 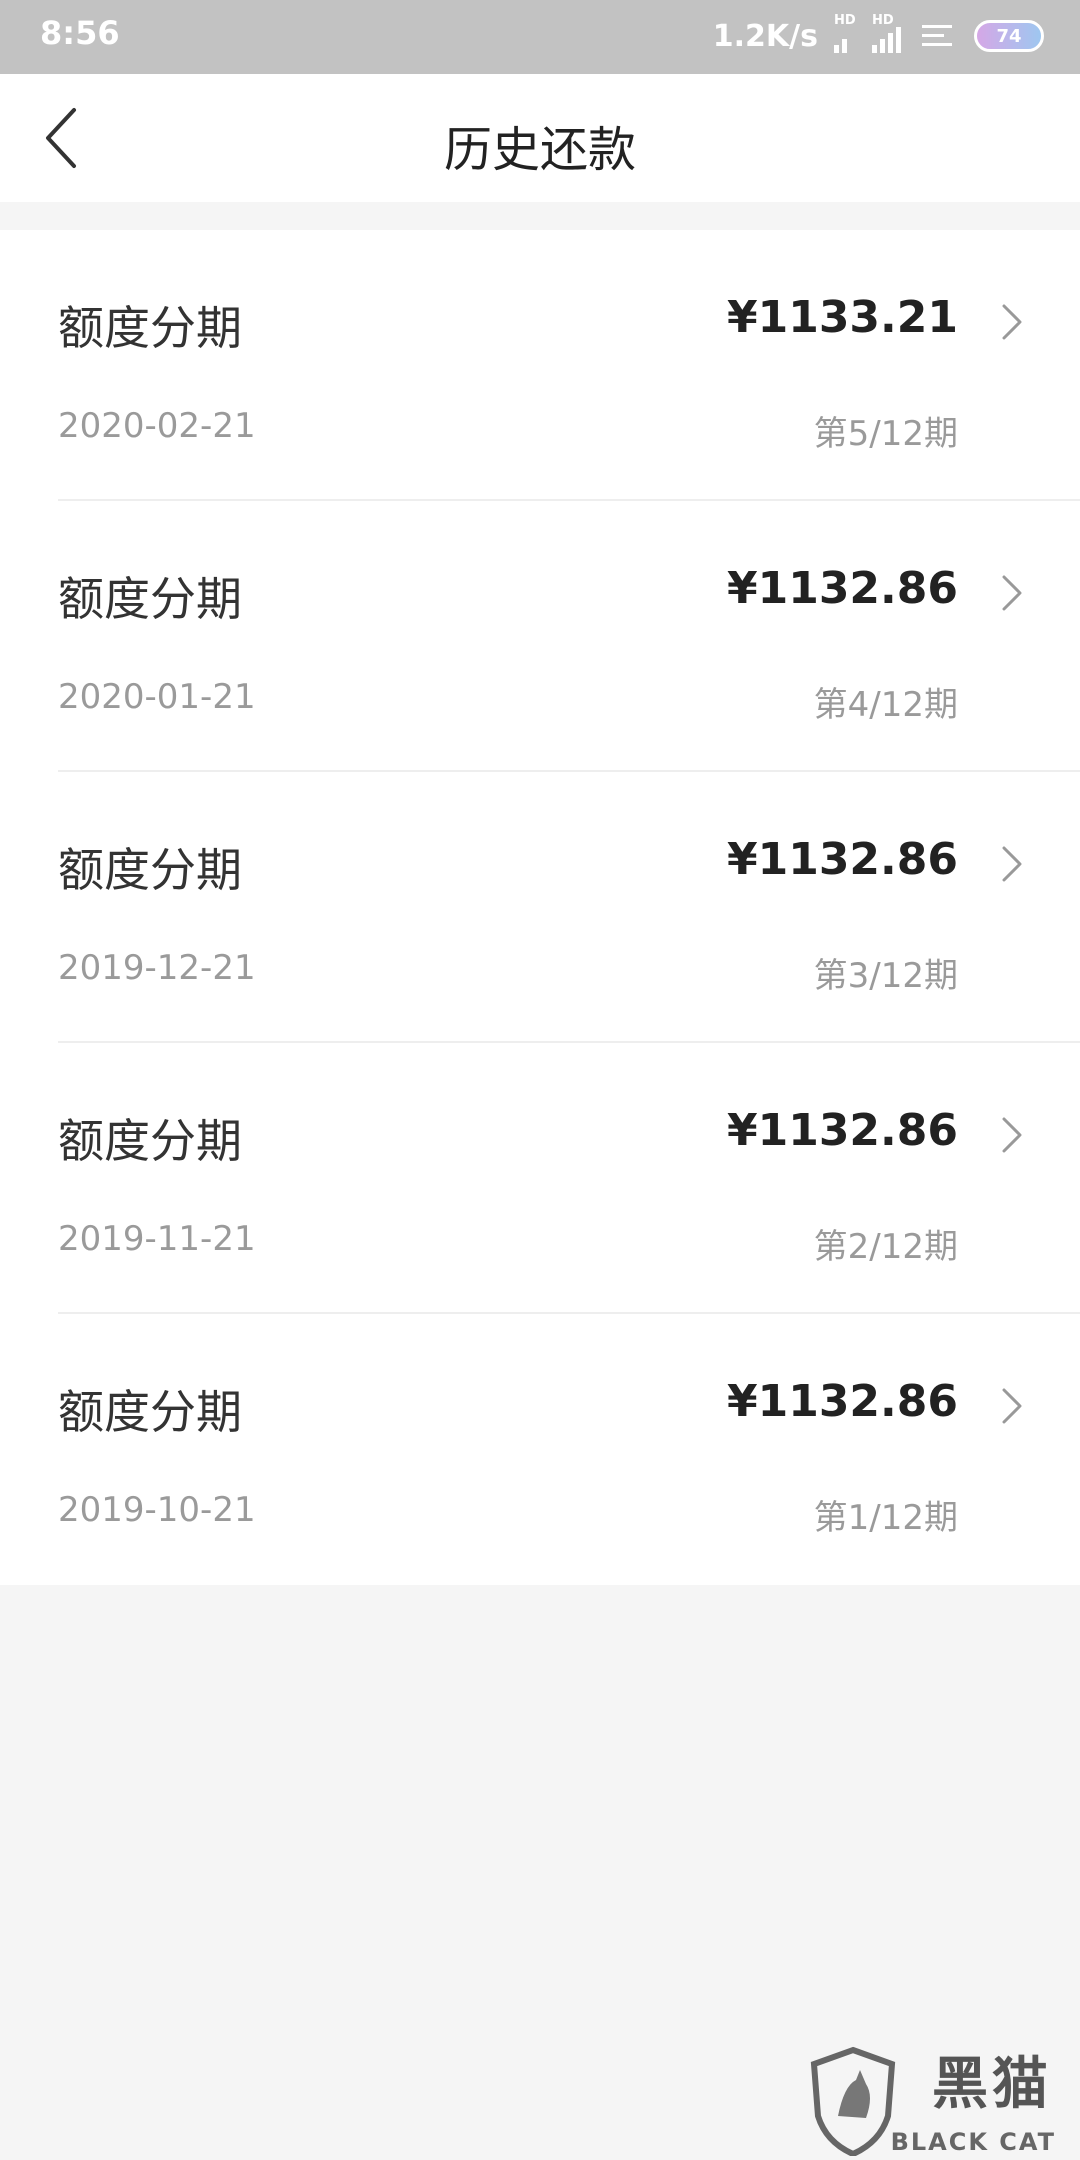 What do you see at coordinates (885, 705) in the screenshot?
I see `item-period: 第4/12期` at bounding box center [885, 705].